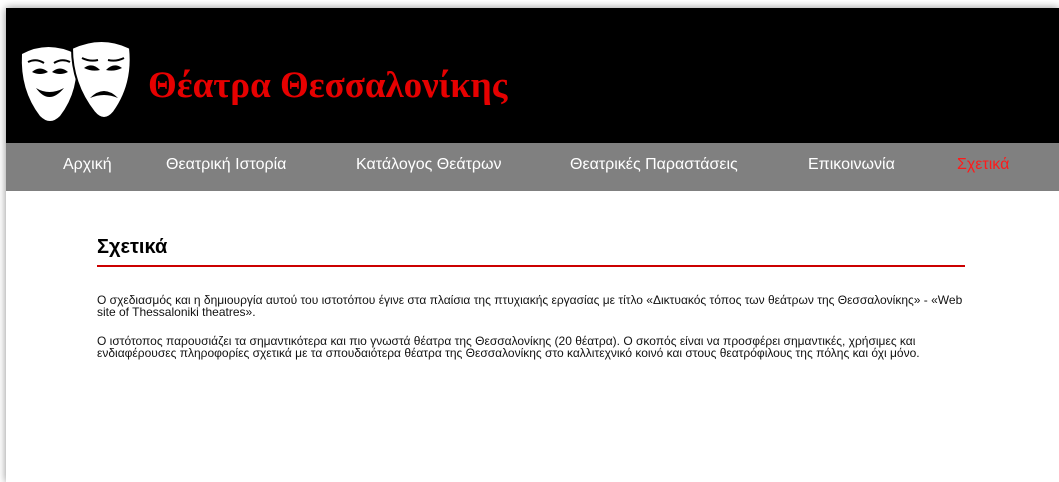 This screenshot has height=482, width=1059. What do you see at coordinates (429, 165) in the screenshot?
I see `nav-item-theatre-catalog: Κατάλογος Θεάτρων` at bounding box center [429, 165].